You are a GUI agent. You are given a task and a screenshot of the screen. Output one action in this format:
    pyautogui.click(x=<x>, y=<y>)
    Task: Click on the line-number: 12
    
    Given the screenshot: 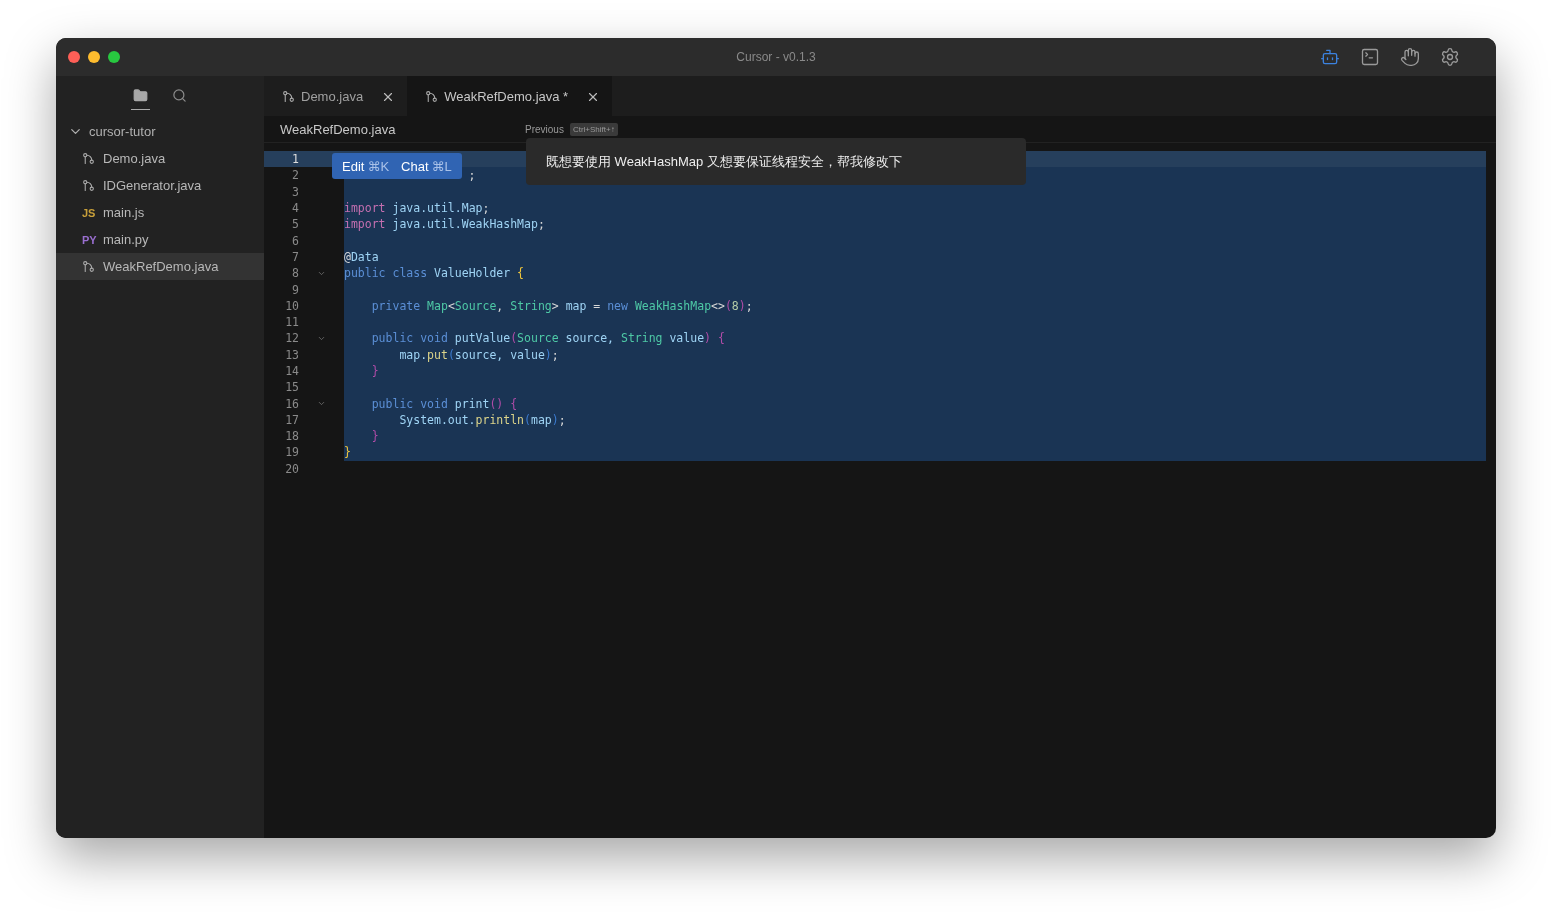 What is the action you would take?
    pyautogui.click(x=291, y=338)
    